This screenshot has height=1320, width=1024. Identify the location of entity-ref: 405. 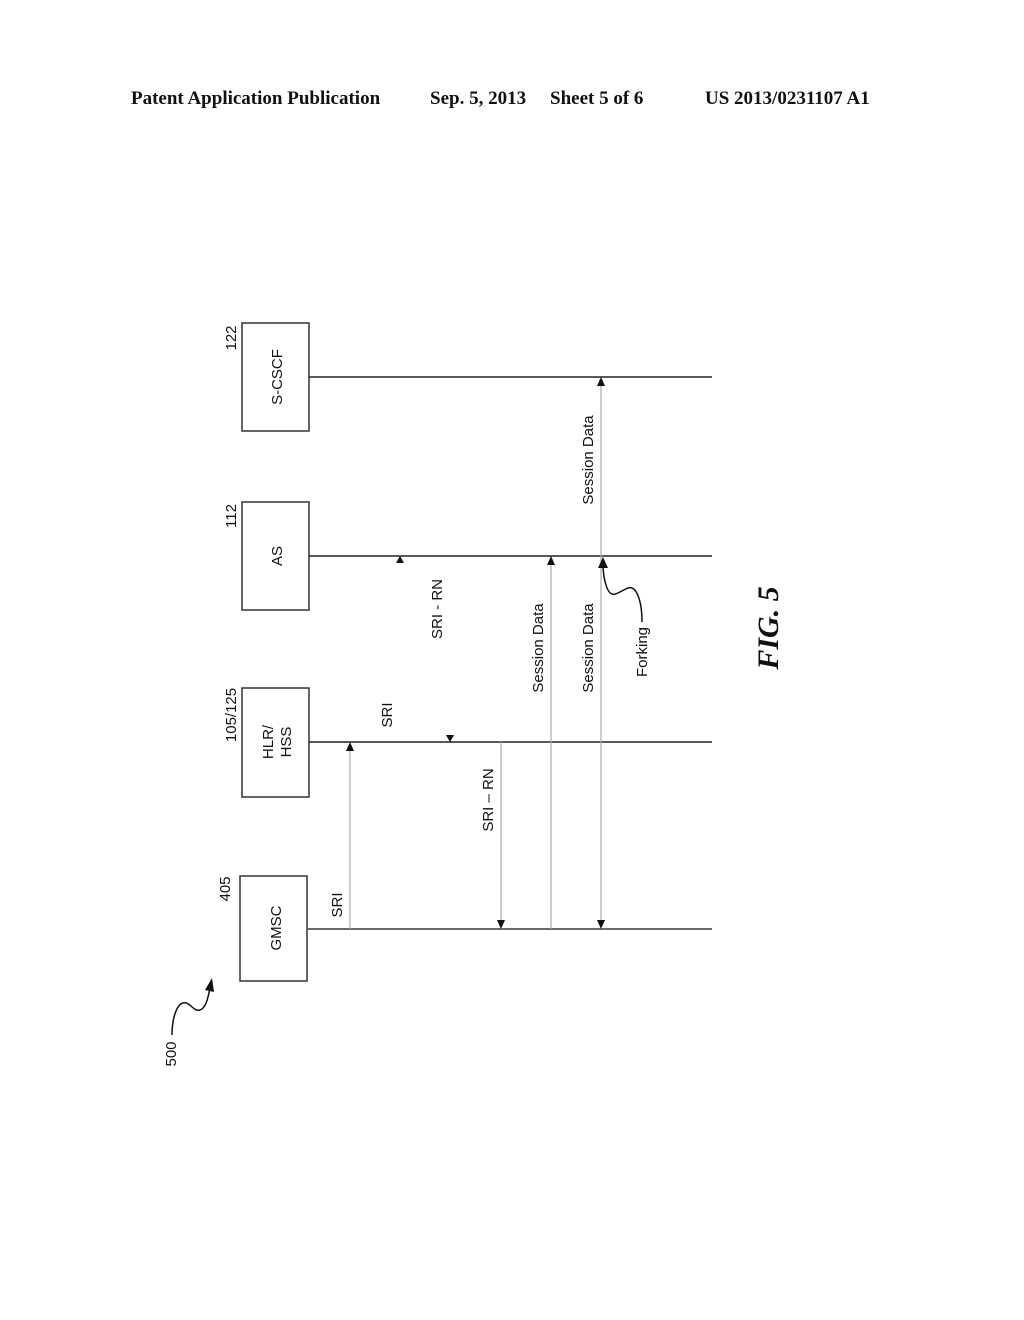
(225, 888).